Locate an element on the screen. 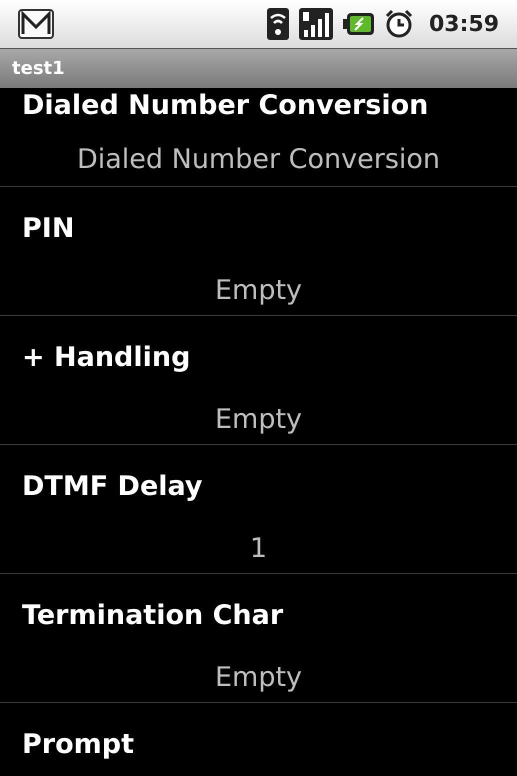 This screenshot has height=776, width=517. preference-title: Termination Char is located at coordinates (153, 616).